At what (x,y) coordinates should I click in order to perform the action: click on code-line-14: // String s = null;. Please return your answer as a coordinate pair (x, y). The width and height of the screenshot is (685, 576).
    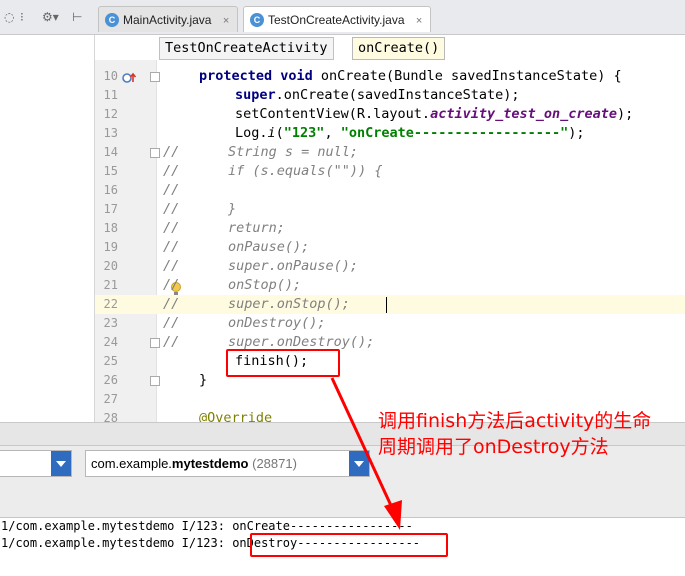
    Looking at the image, I should click on (261, 152).